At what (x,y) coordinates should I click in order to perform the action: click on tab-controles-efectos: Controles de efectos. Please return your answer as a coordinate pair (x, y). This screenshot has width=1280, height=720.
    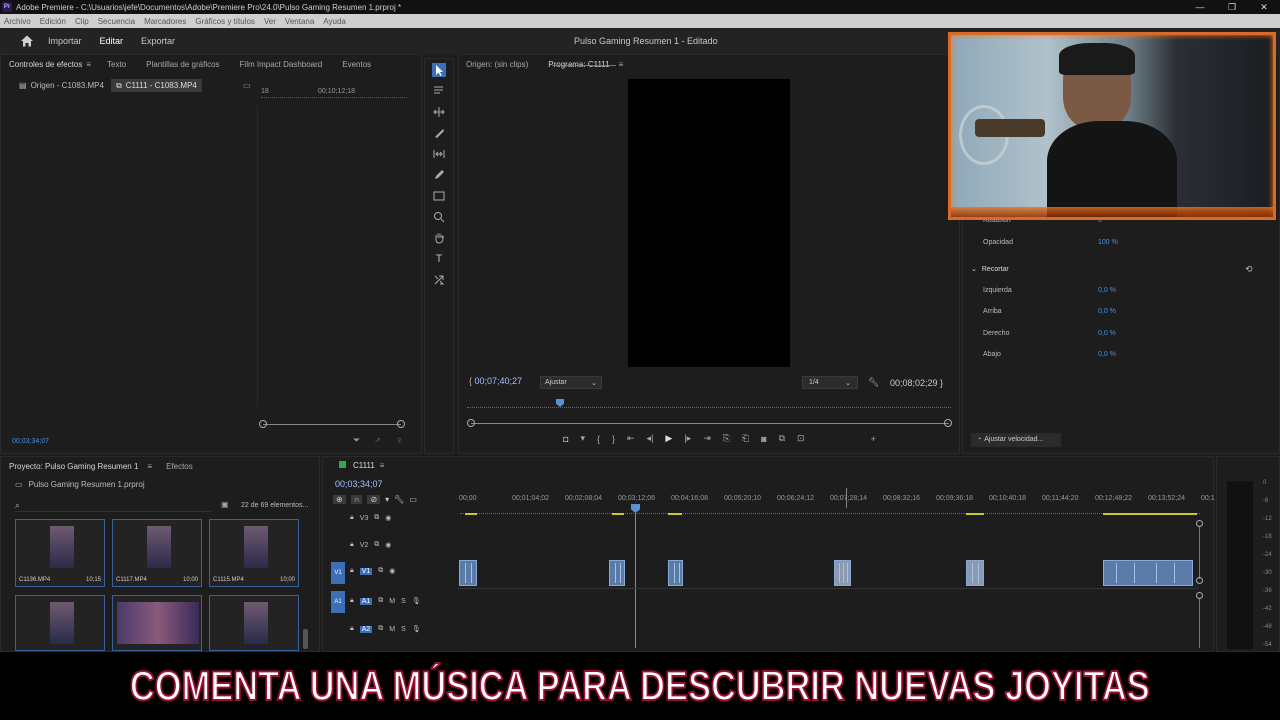
    Looking at the image, I should click on (45, 64).